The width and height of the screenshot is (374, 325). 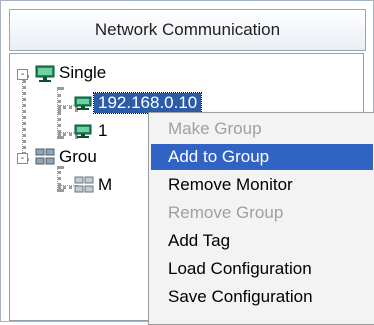 I want to click on menu-item-add-tag: Add Tag, so click(x=262, y=241).